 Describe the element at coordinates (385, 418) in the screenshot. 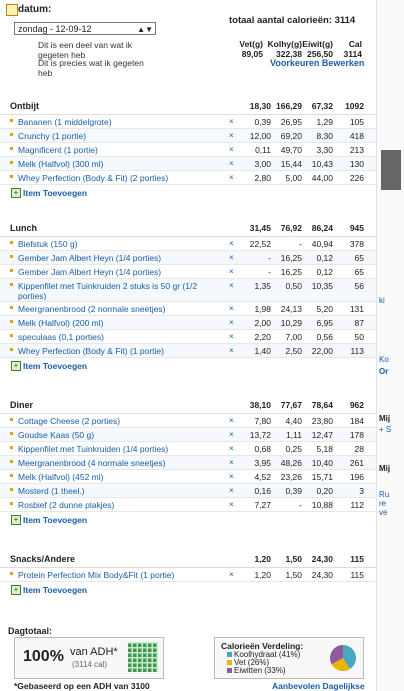

I see `sidebar-text-4: Mij` at that location.